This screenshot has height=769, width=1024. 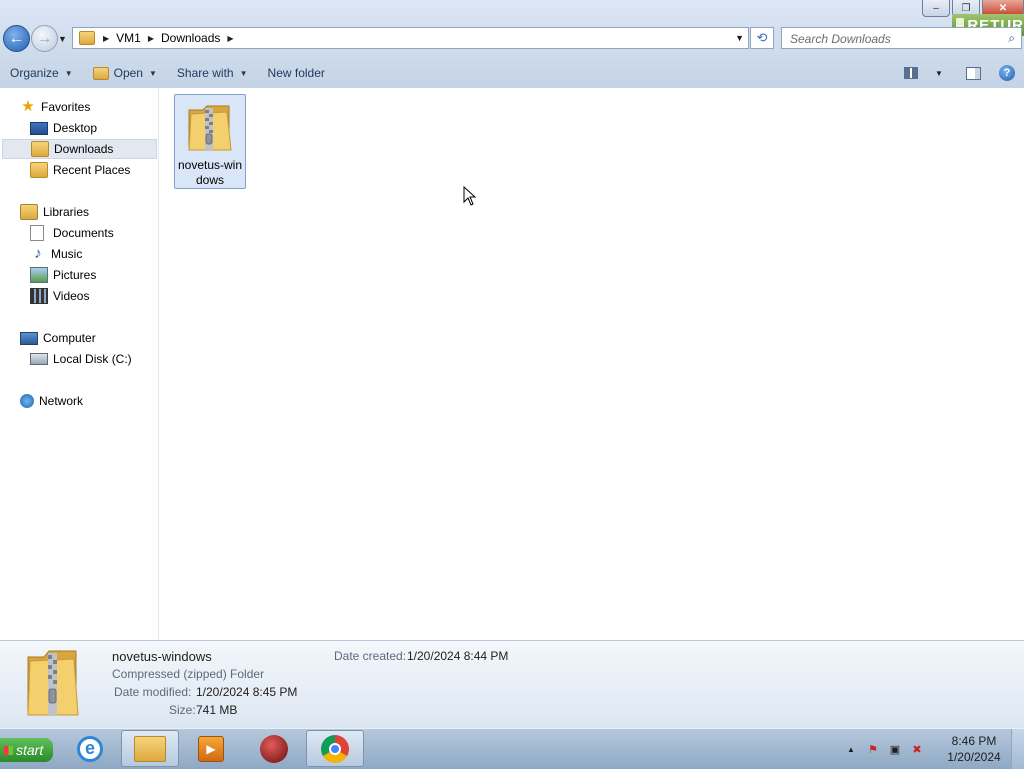 What do you see at coordinates (974, 749) in the screenshot?
I see `clock: 8:46 PM 1/20/2024` at bounding box center [974, 749].